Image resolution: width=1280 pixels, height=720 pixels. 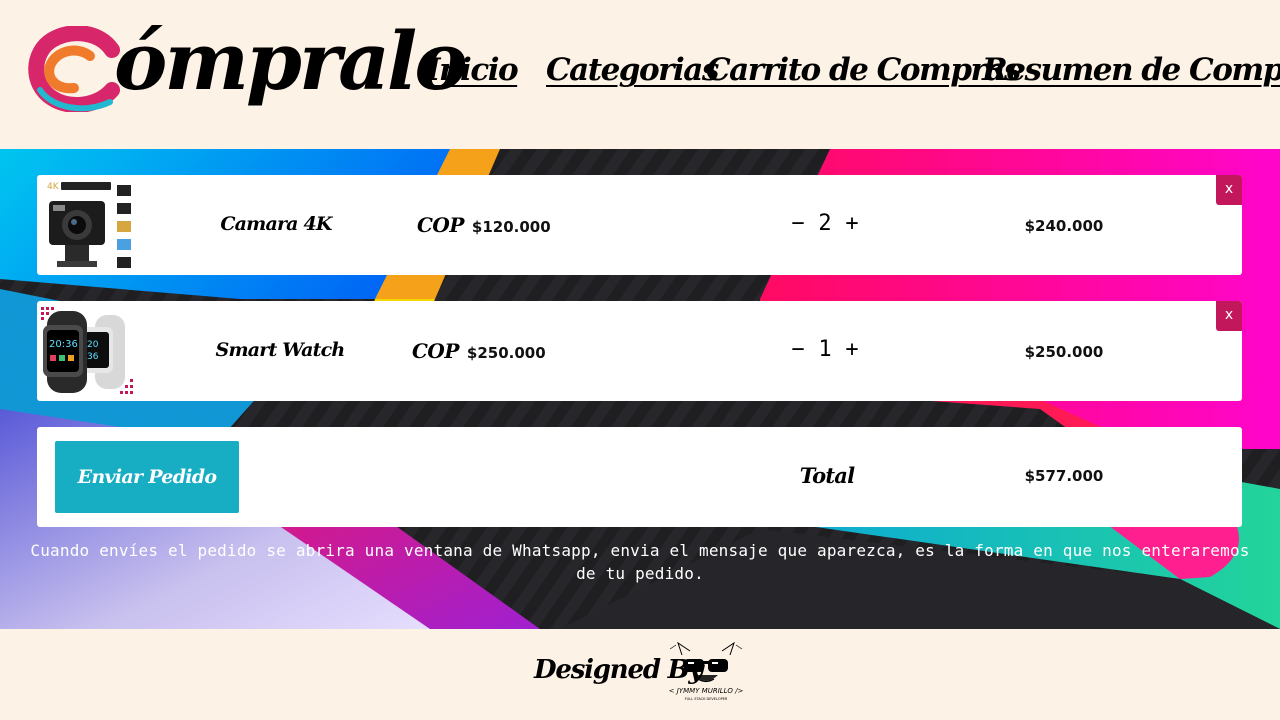 What do you see at coordinates (1064, 226) in the screenshot?
I see `item-subtotal: $240.000` at bounding box center [1064, 226].